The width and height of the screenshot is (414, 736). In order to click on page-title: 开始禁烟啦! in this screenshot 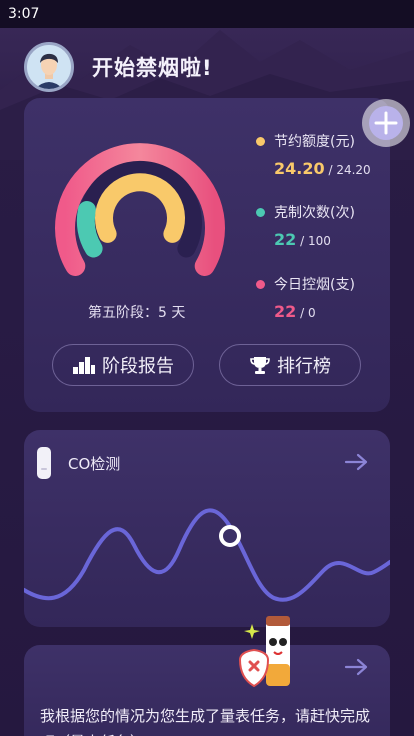, I will do `click(152, 68)`.